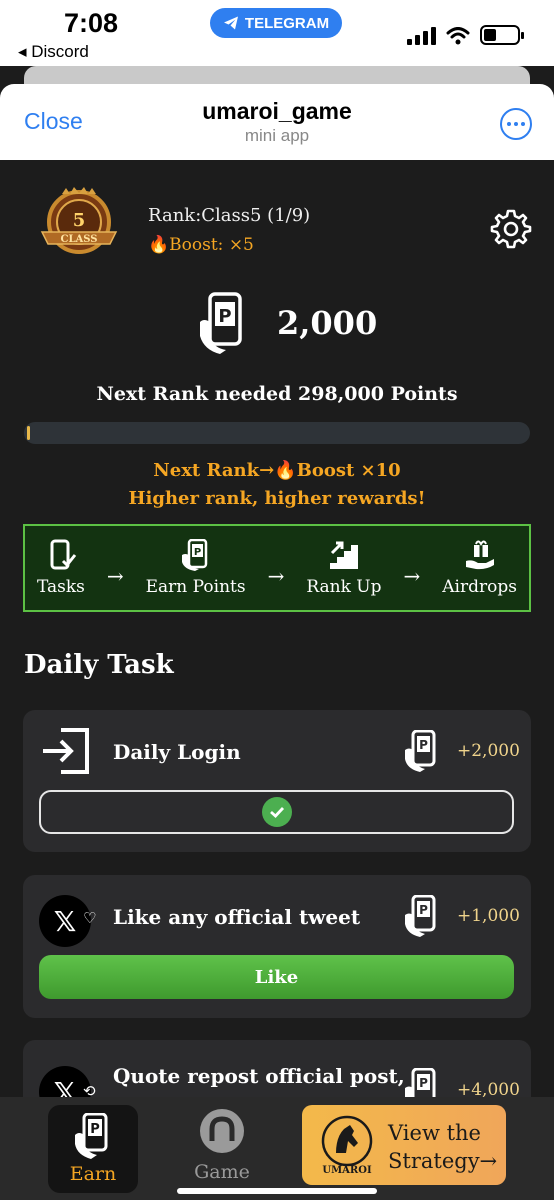 The width and height of the screenshot is (554, 1200). I want to click on task-name: Daily Login, so click(177, 752).